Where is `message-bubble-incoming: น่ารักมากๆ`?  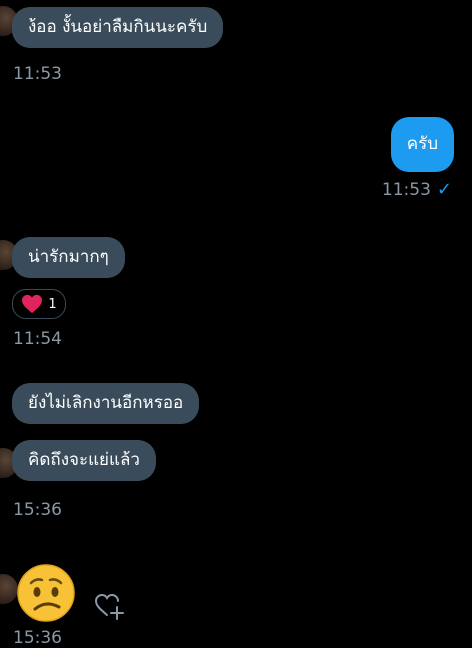
message-bubble-incoming: น่ารักมากๆ is located at coordinates (68, 257).